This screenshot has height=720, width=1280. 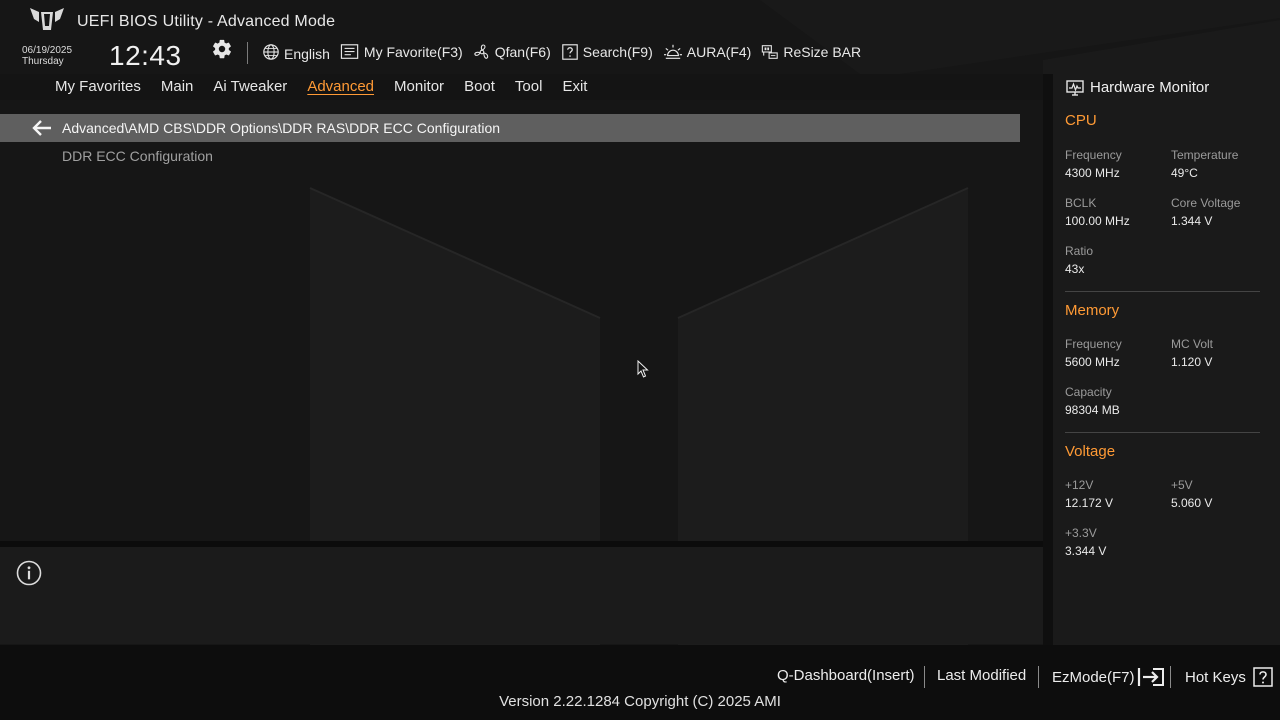 What do you see at coordinates (1086, 551) in the screenshot?
I see `v33-value: 3.344 V` at bounding box center [1086, 551].